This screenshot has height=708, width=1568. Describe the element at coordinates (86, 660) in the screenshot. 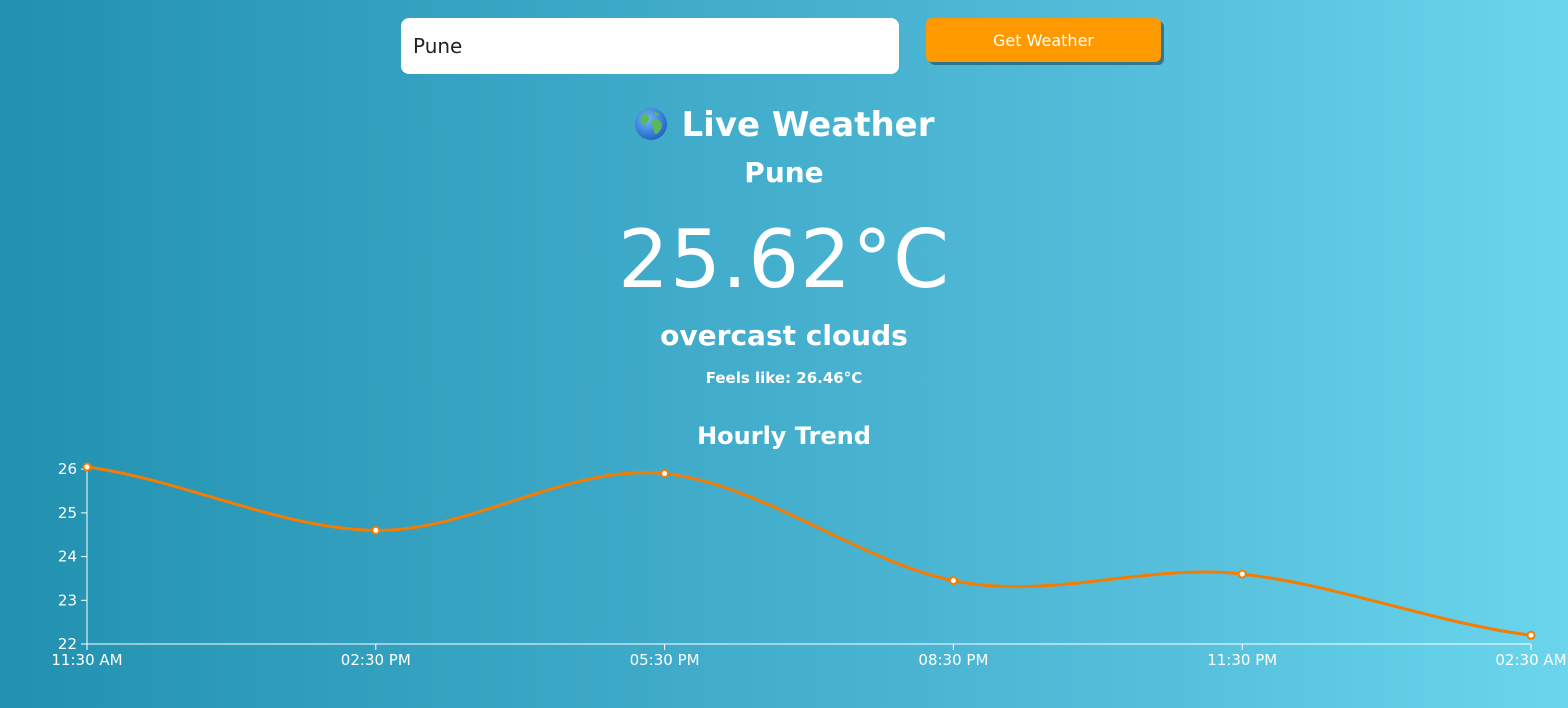

I see `x-tick-label: 11:30 AM` at that location.